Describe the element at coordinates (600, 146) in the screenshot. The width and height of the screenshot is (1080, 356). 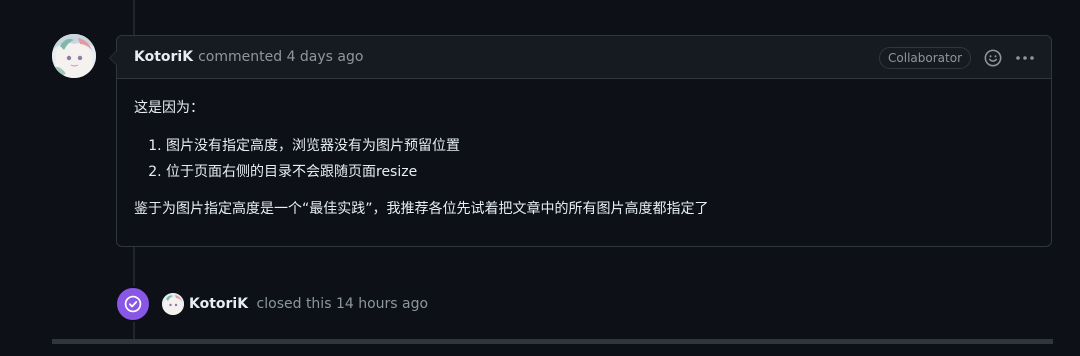
I see `list-item: 图片没有指定高度，浏览器没有为图片预留位置` at that location.